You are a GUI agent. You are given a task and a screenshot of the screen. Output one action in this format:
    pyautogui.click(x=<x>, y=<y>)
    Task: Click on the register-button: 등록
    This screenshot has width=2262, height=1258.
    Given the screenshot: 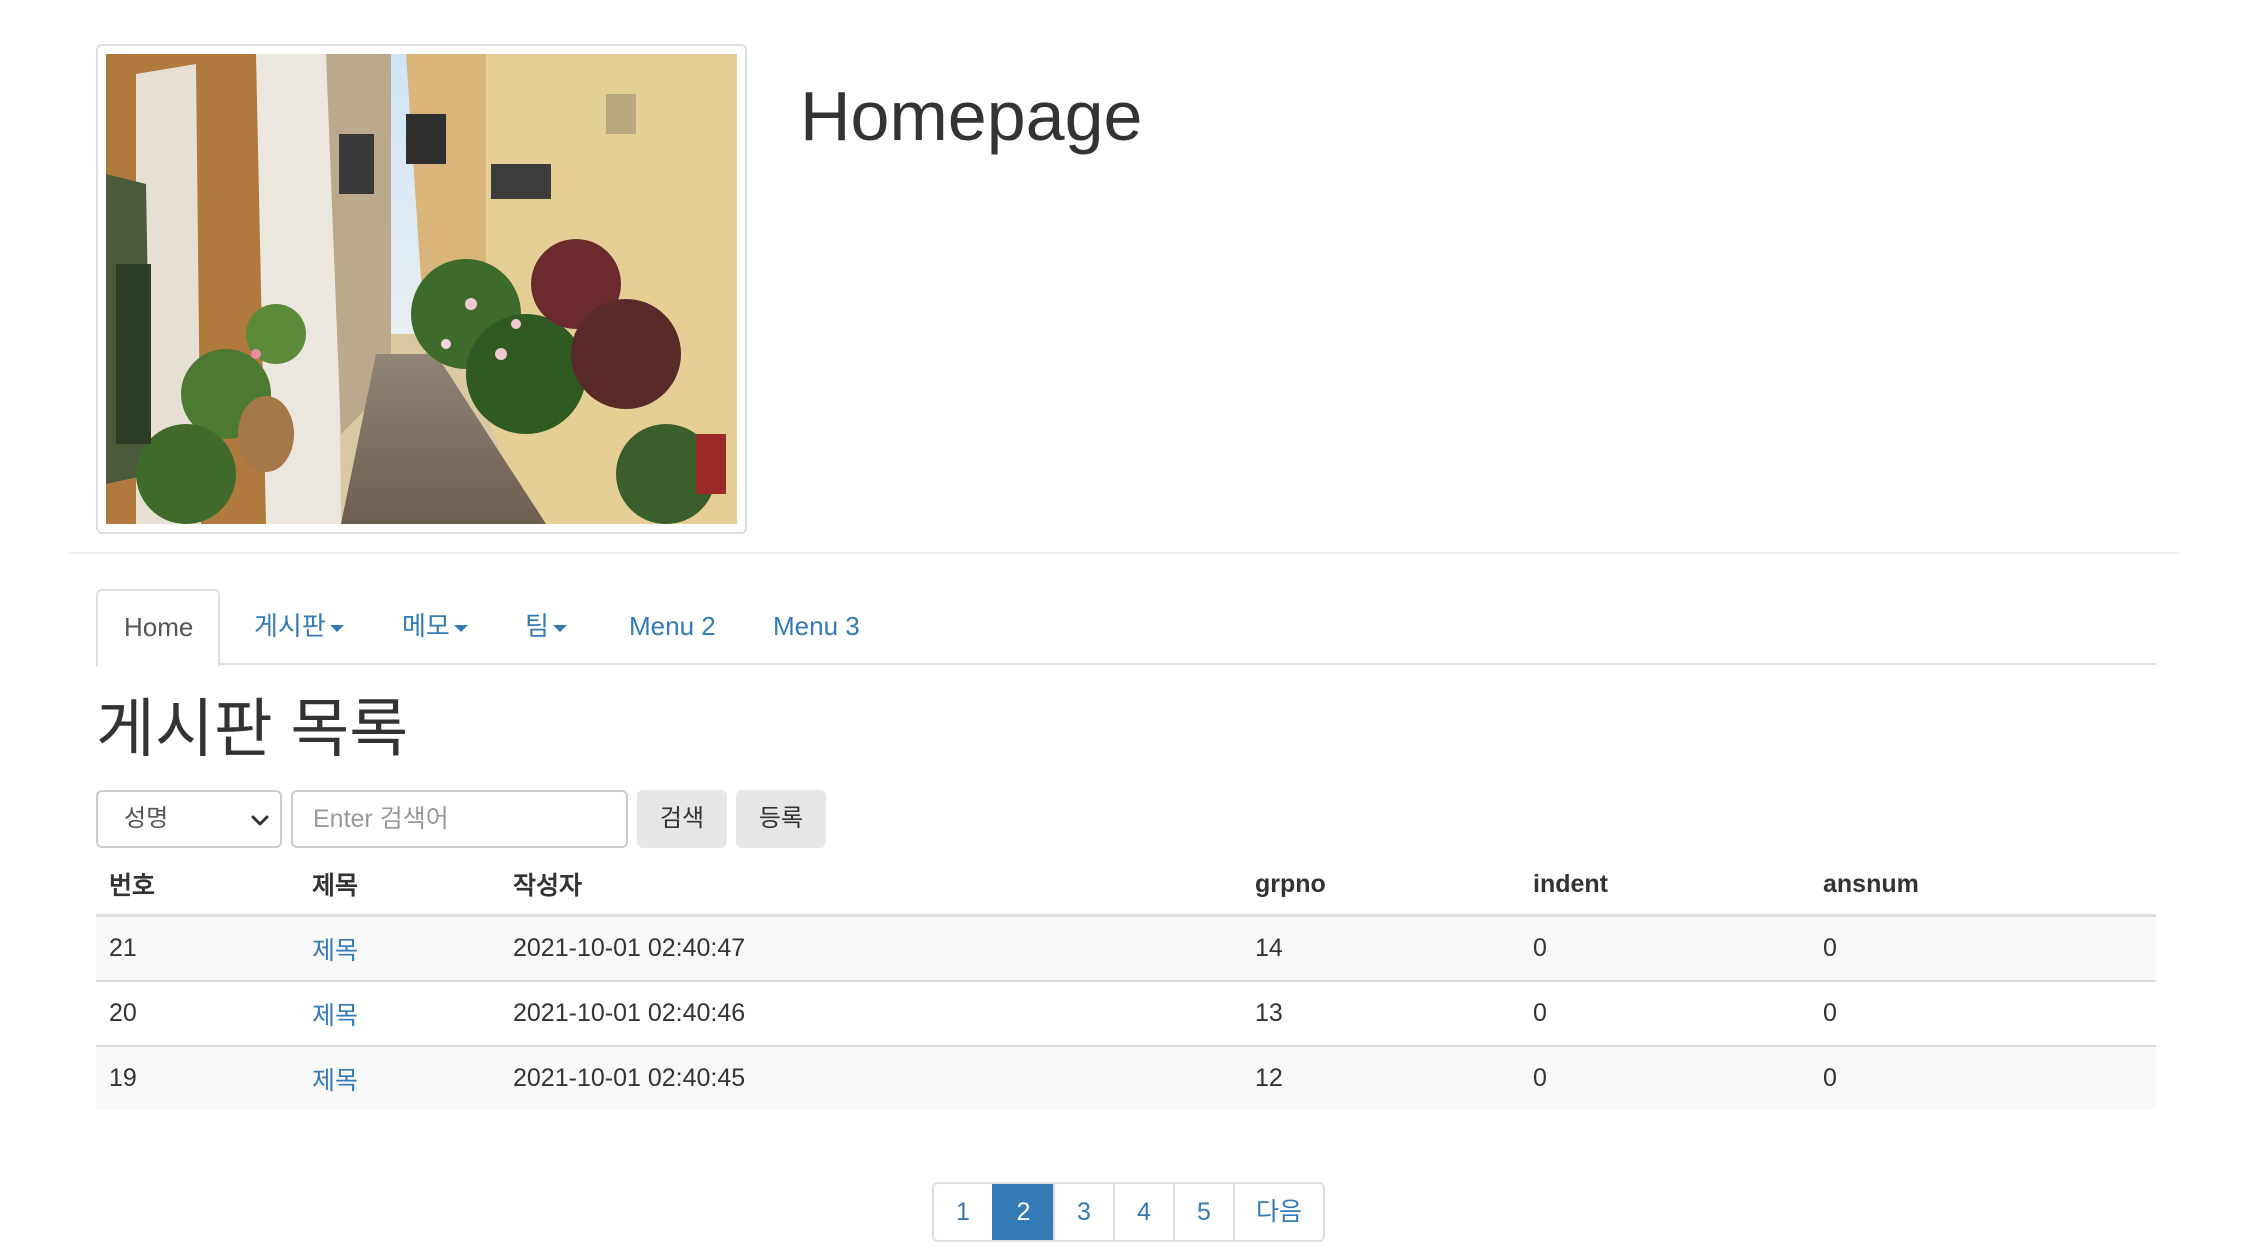 What is the action you would take?
    pyautogui.click(x=781, y=819)
    